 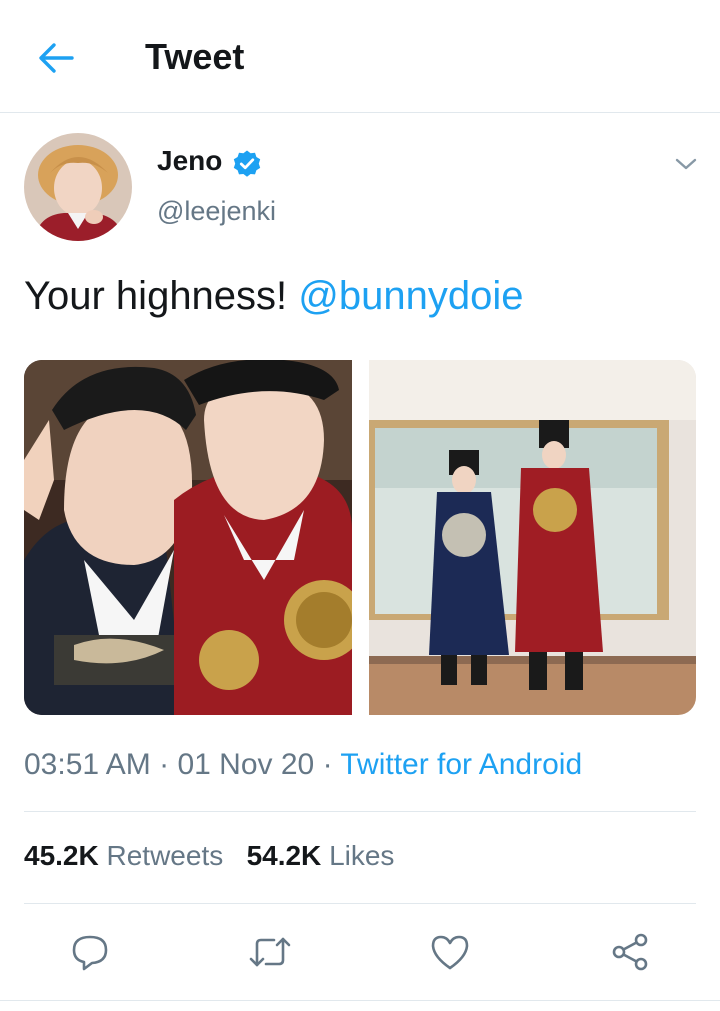 I want to click on tweet-options-button, so click(x=686, y=164).